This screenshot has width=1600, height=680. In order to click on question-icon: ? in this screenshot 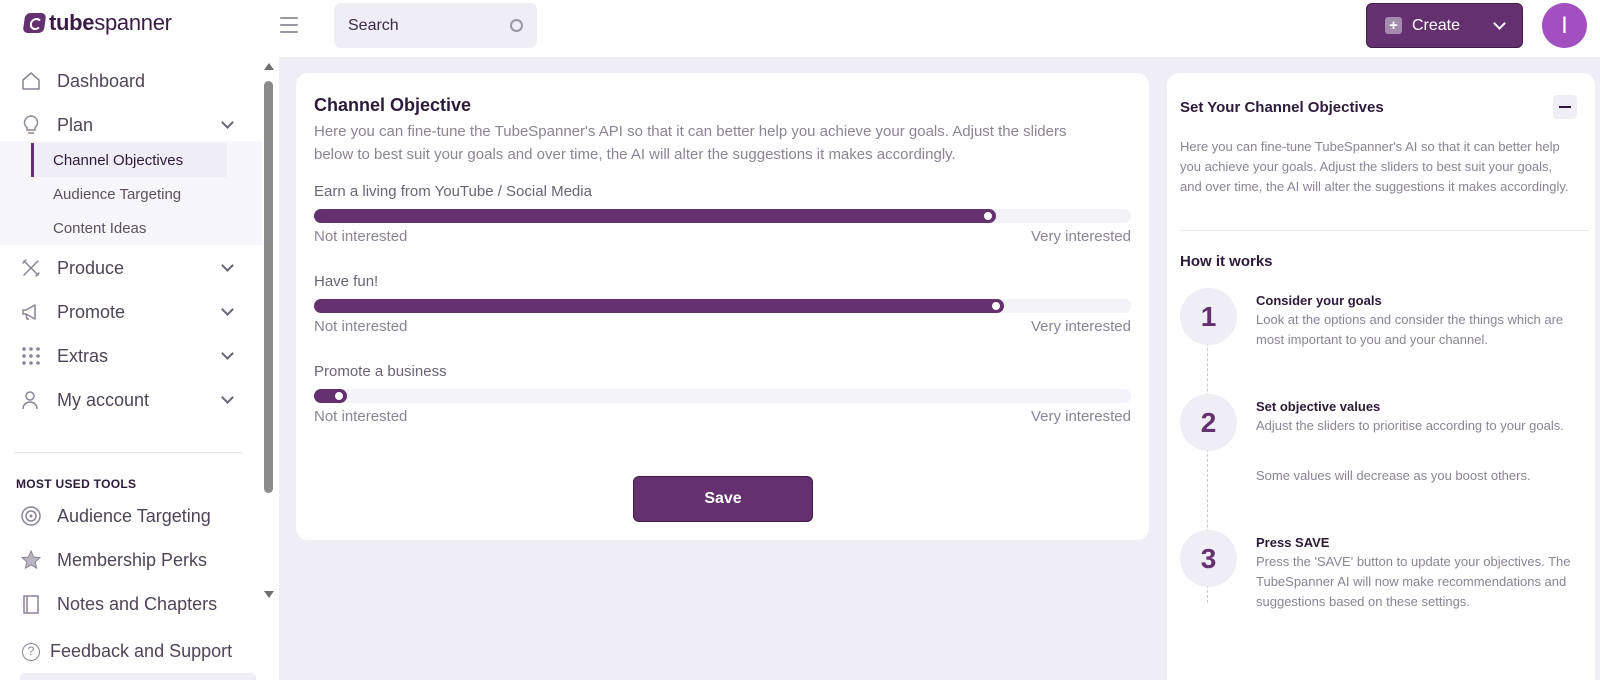, I will do `click(31, 651)`.